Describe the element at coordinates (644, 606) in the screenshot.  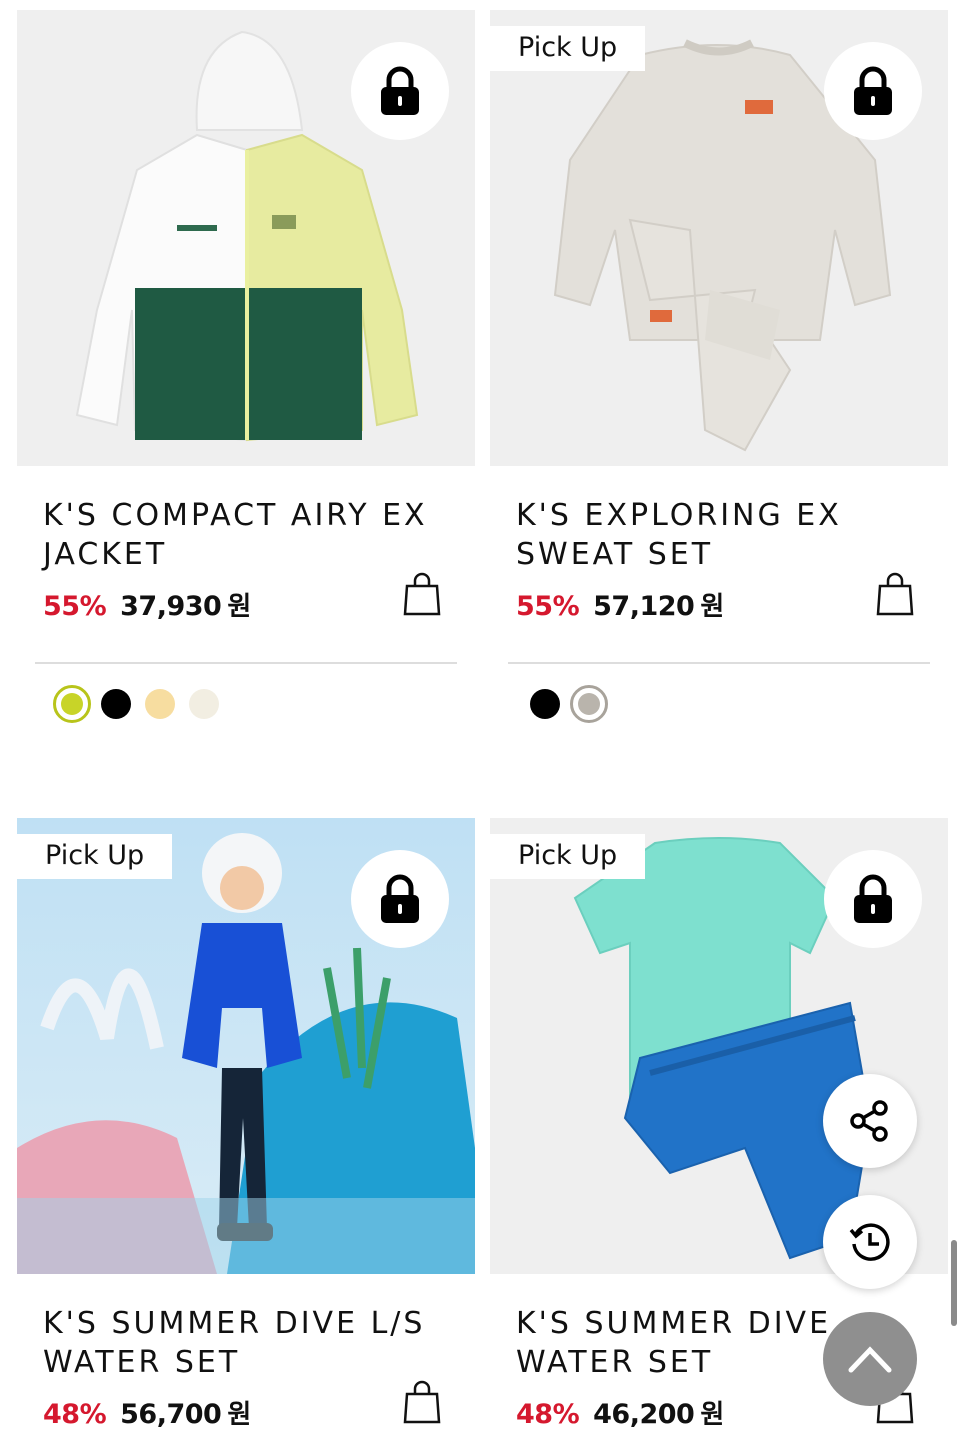
I see `sale-price: 57,120` at that location.